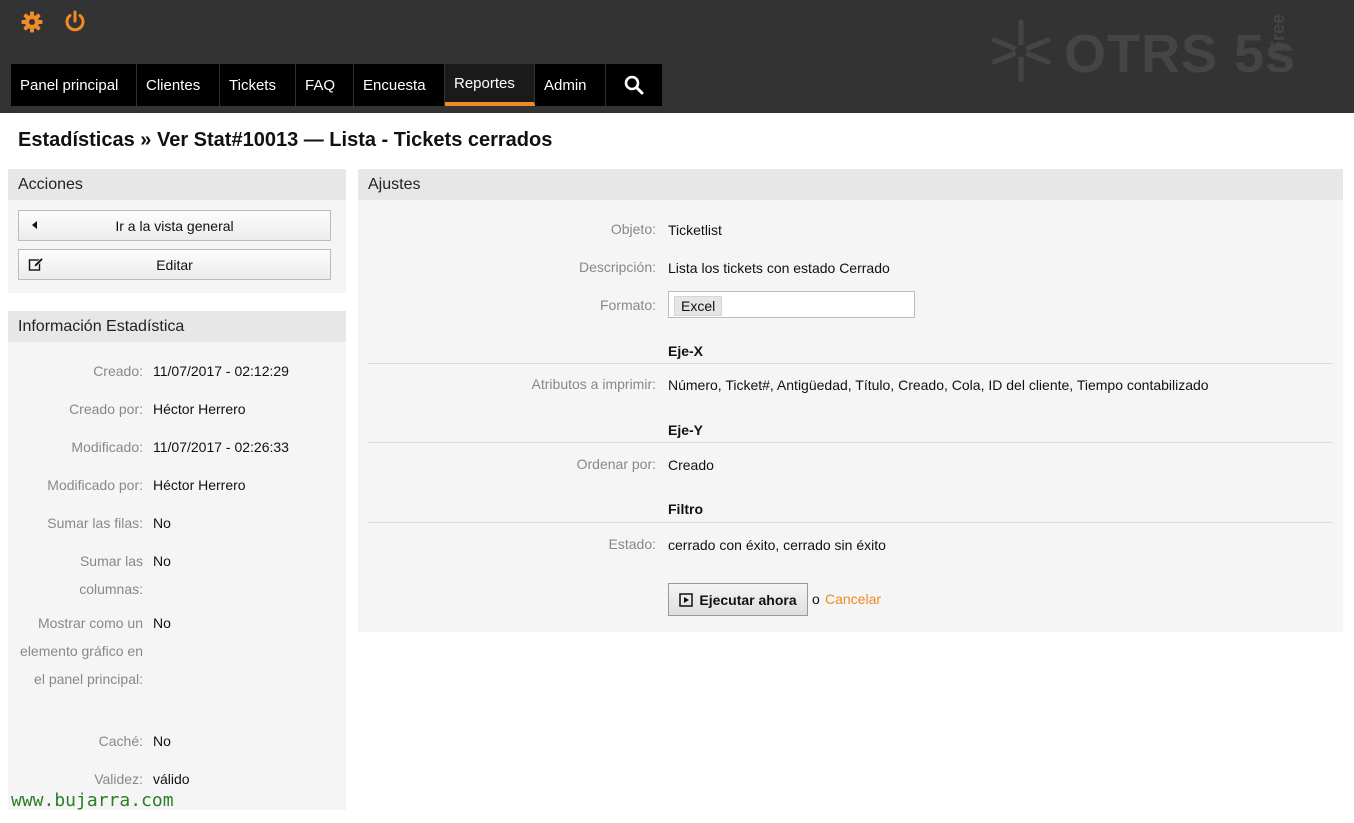 The height and width of the screenshot is (823, 1354). I want to click on info-label: Modificado:, so click(107, 447).